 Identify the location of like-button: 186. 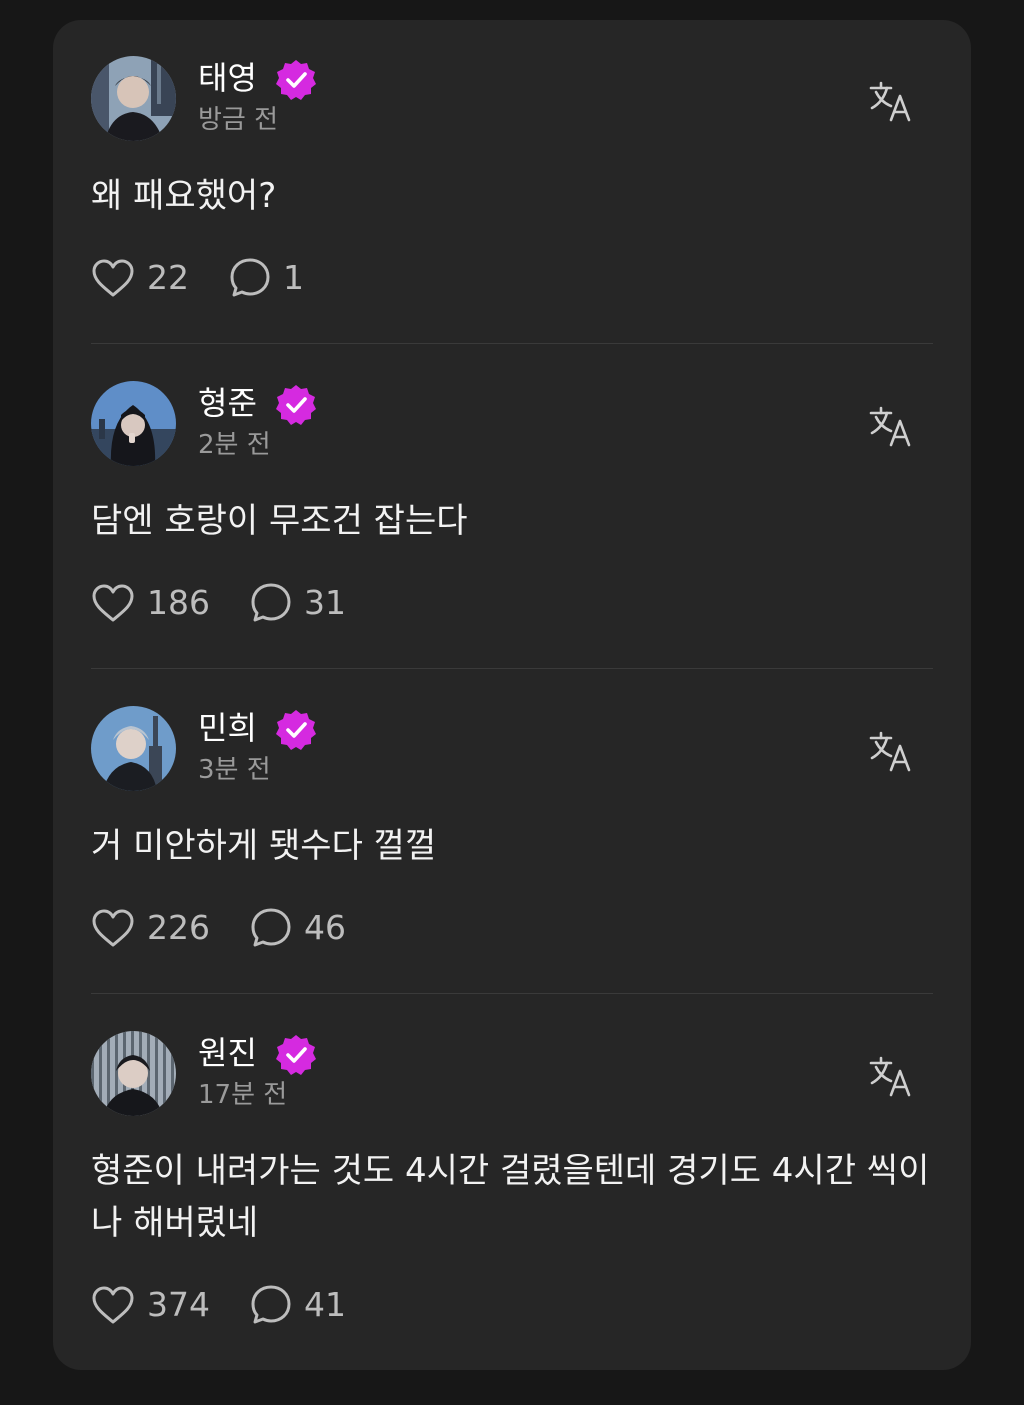
(150, 603).